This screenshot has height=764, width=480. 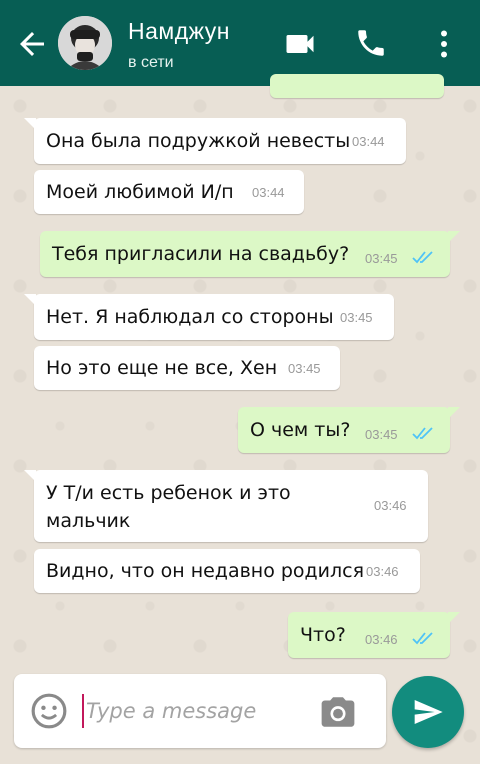 I want to click on message-bubble: У Т/и есть ребенок и это мальчик 03:46, so click(x=226, y=506).